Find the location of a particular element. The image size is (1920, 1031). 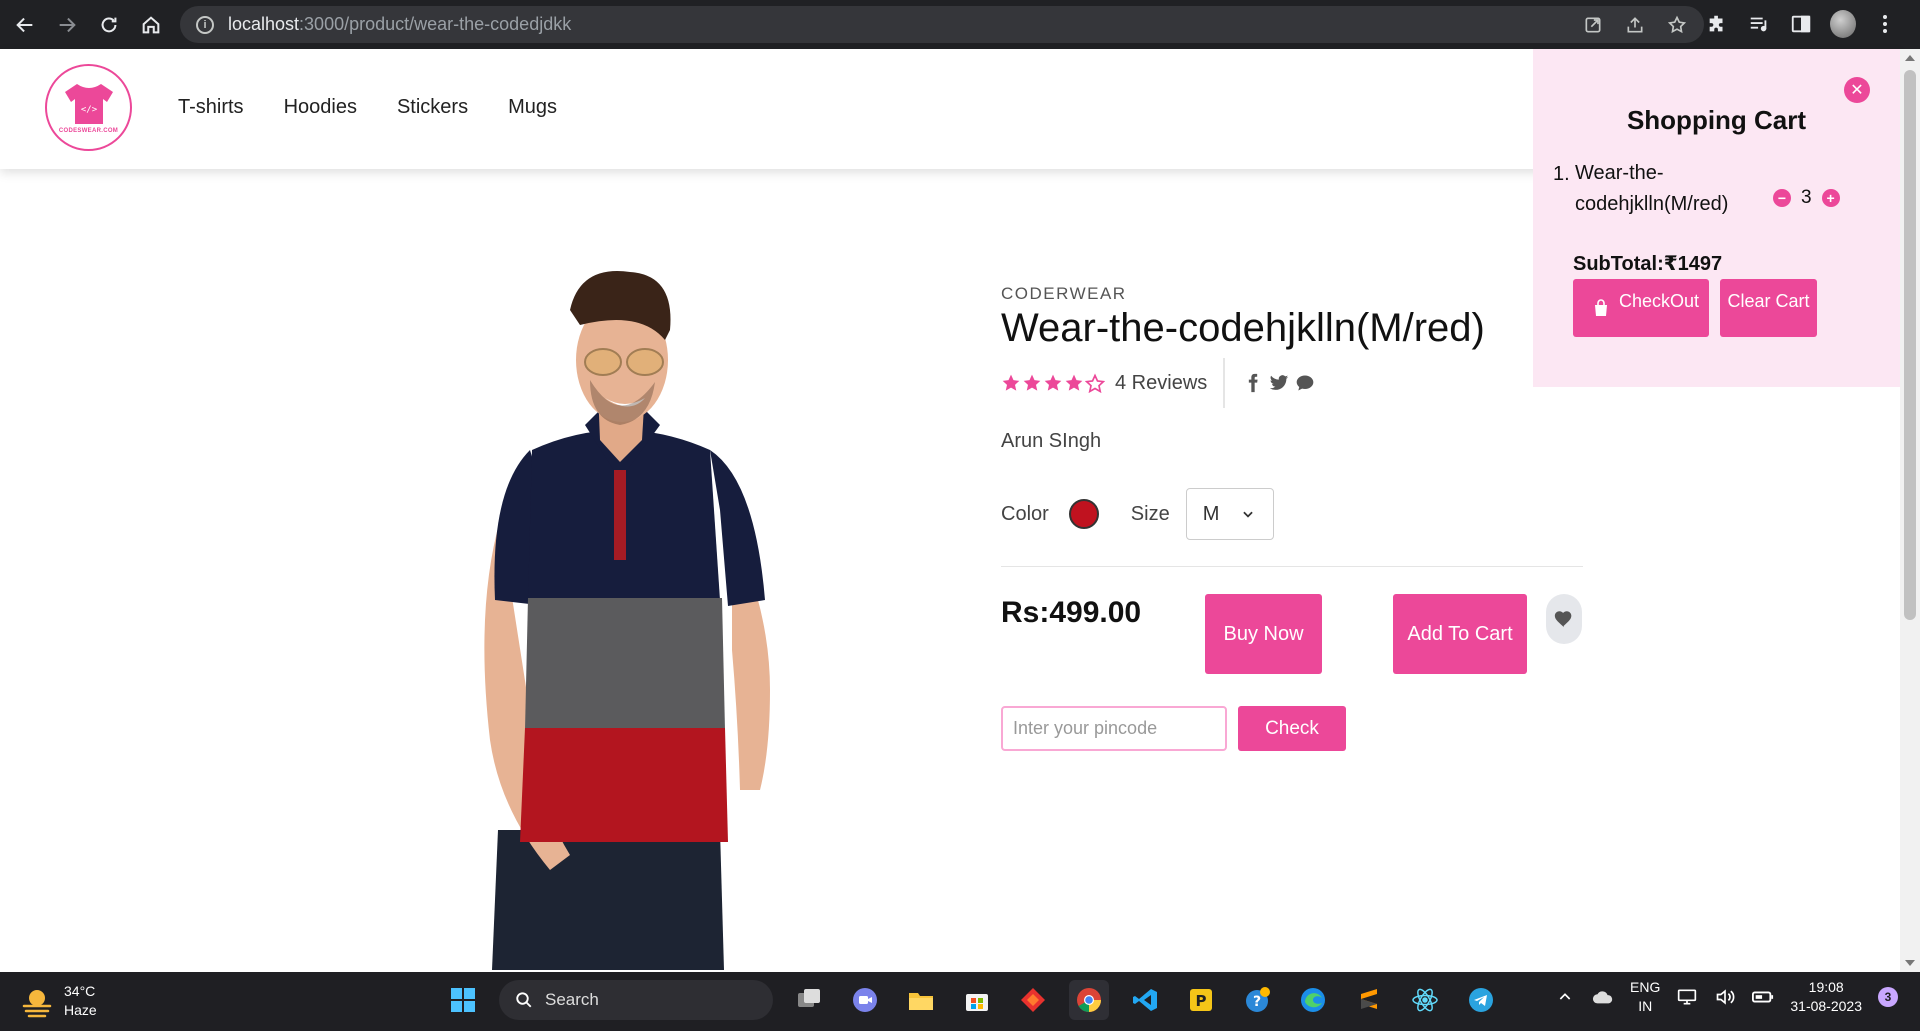

nav-stickers: Stickers is located at coordinates (432, 107).